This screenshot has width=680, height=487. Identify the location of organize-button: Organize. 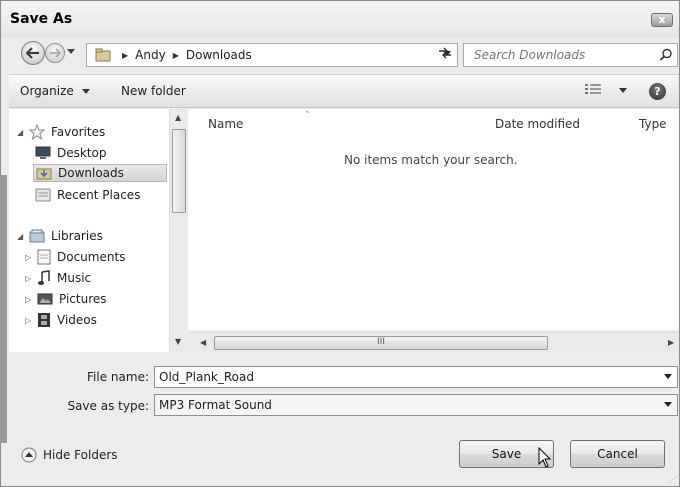
(55, 91).